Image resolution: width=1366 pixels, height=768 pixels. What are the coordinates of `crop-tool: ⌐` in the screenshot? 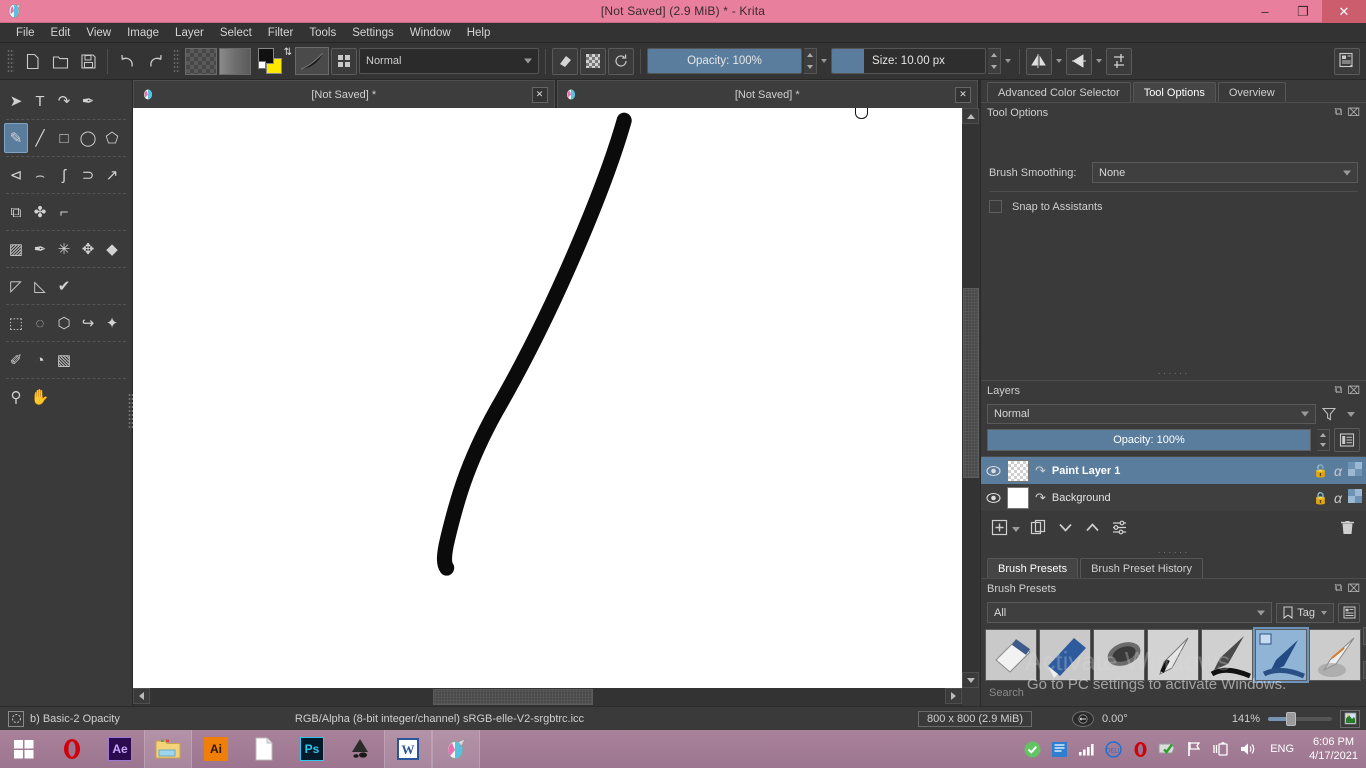 It's located at (64, 212).